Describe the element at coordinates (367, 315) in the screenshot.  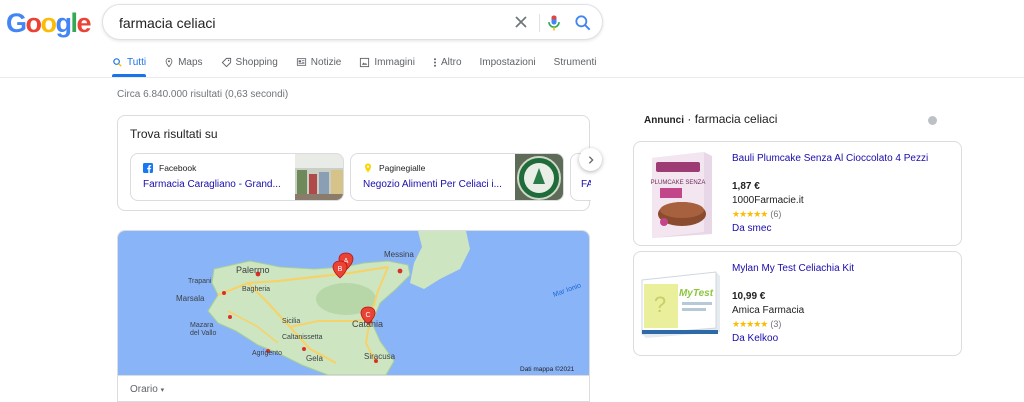
I see `marker-label: C` at that location.